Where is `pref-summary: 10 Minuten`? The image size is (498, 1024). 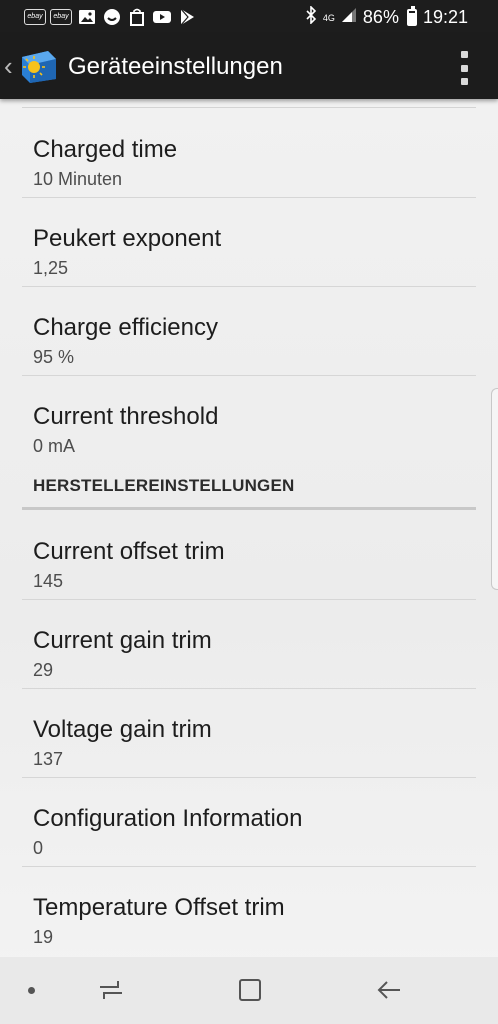
pref-summary: 10 Minuten is located at coordinates (78, 179).